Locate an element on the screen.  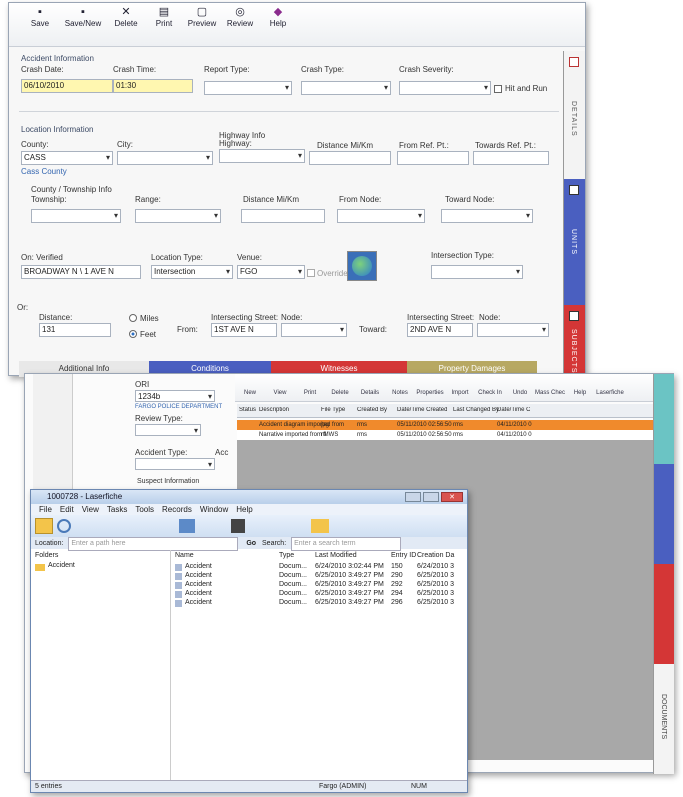
venue-select: FGO is located at coordinates (271, 272).